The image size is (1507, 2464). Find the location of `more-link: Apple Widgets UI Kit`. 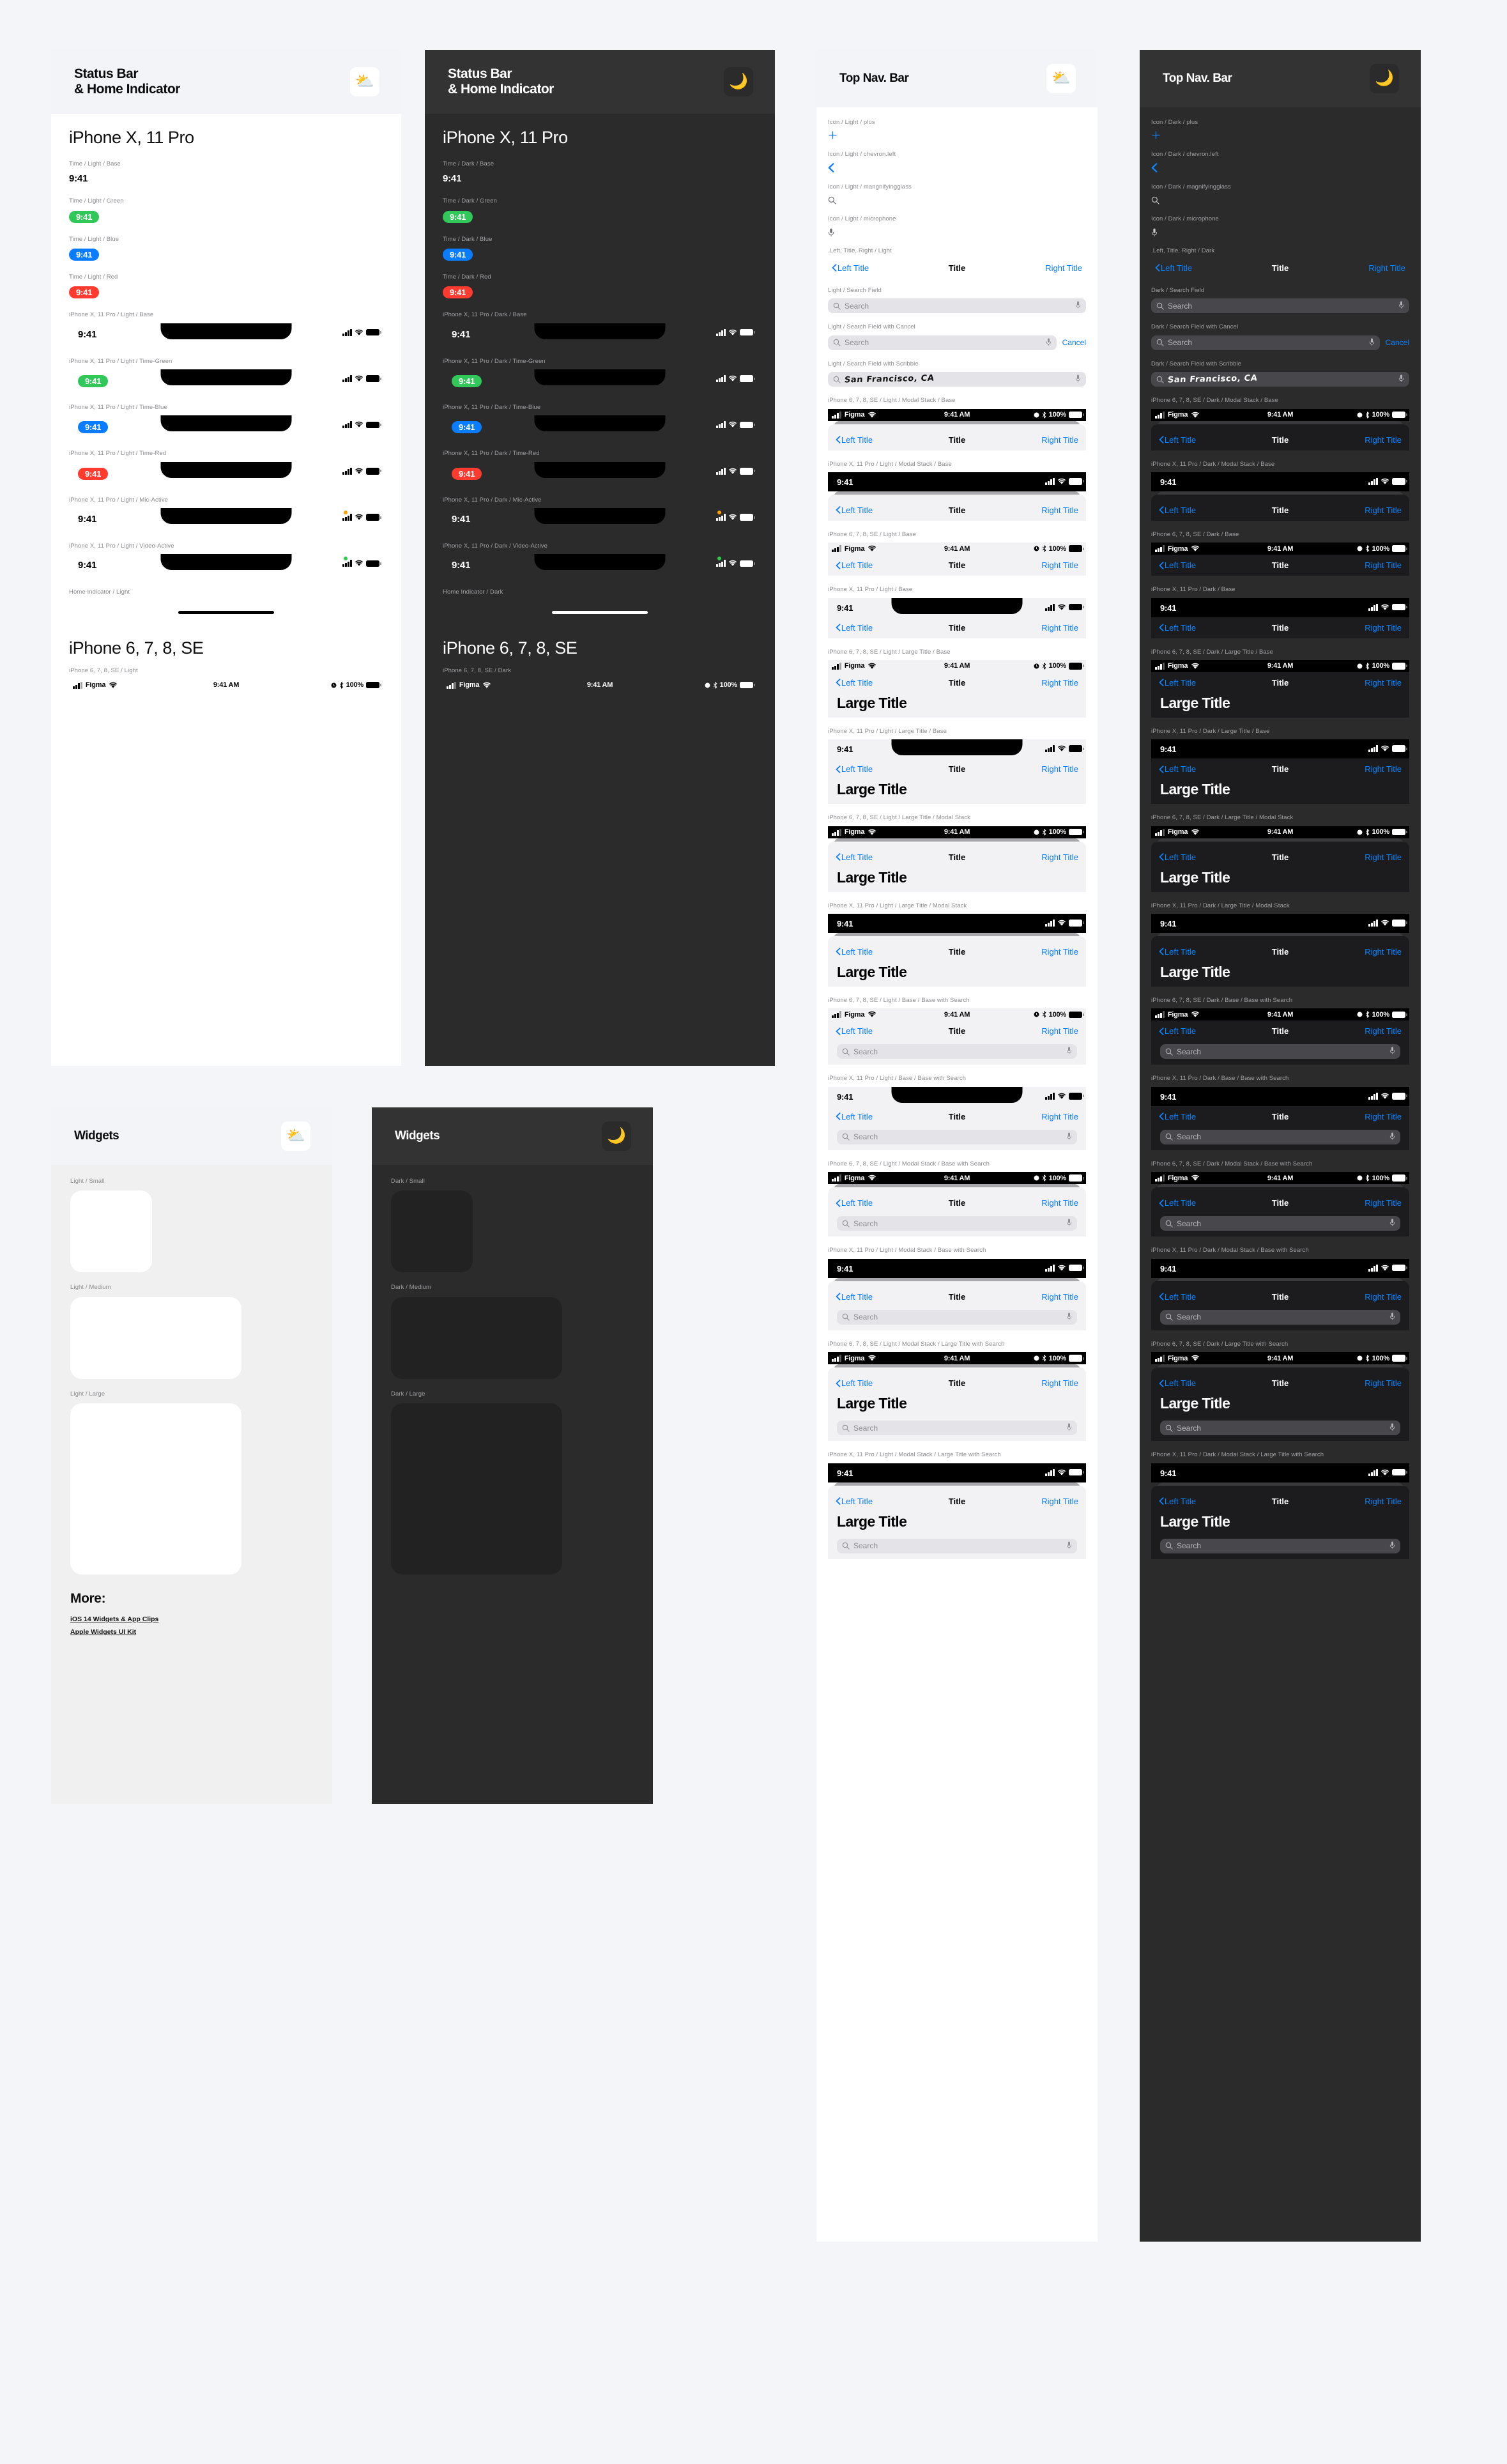

more-link: Apple Widgets UI Kit is located at coordinates (191, 1632).